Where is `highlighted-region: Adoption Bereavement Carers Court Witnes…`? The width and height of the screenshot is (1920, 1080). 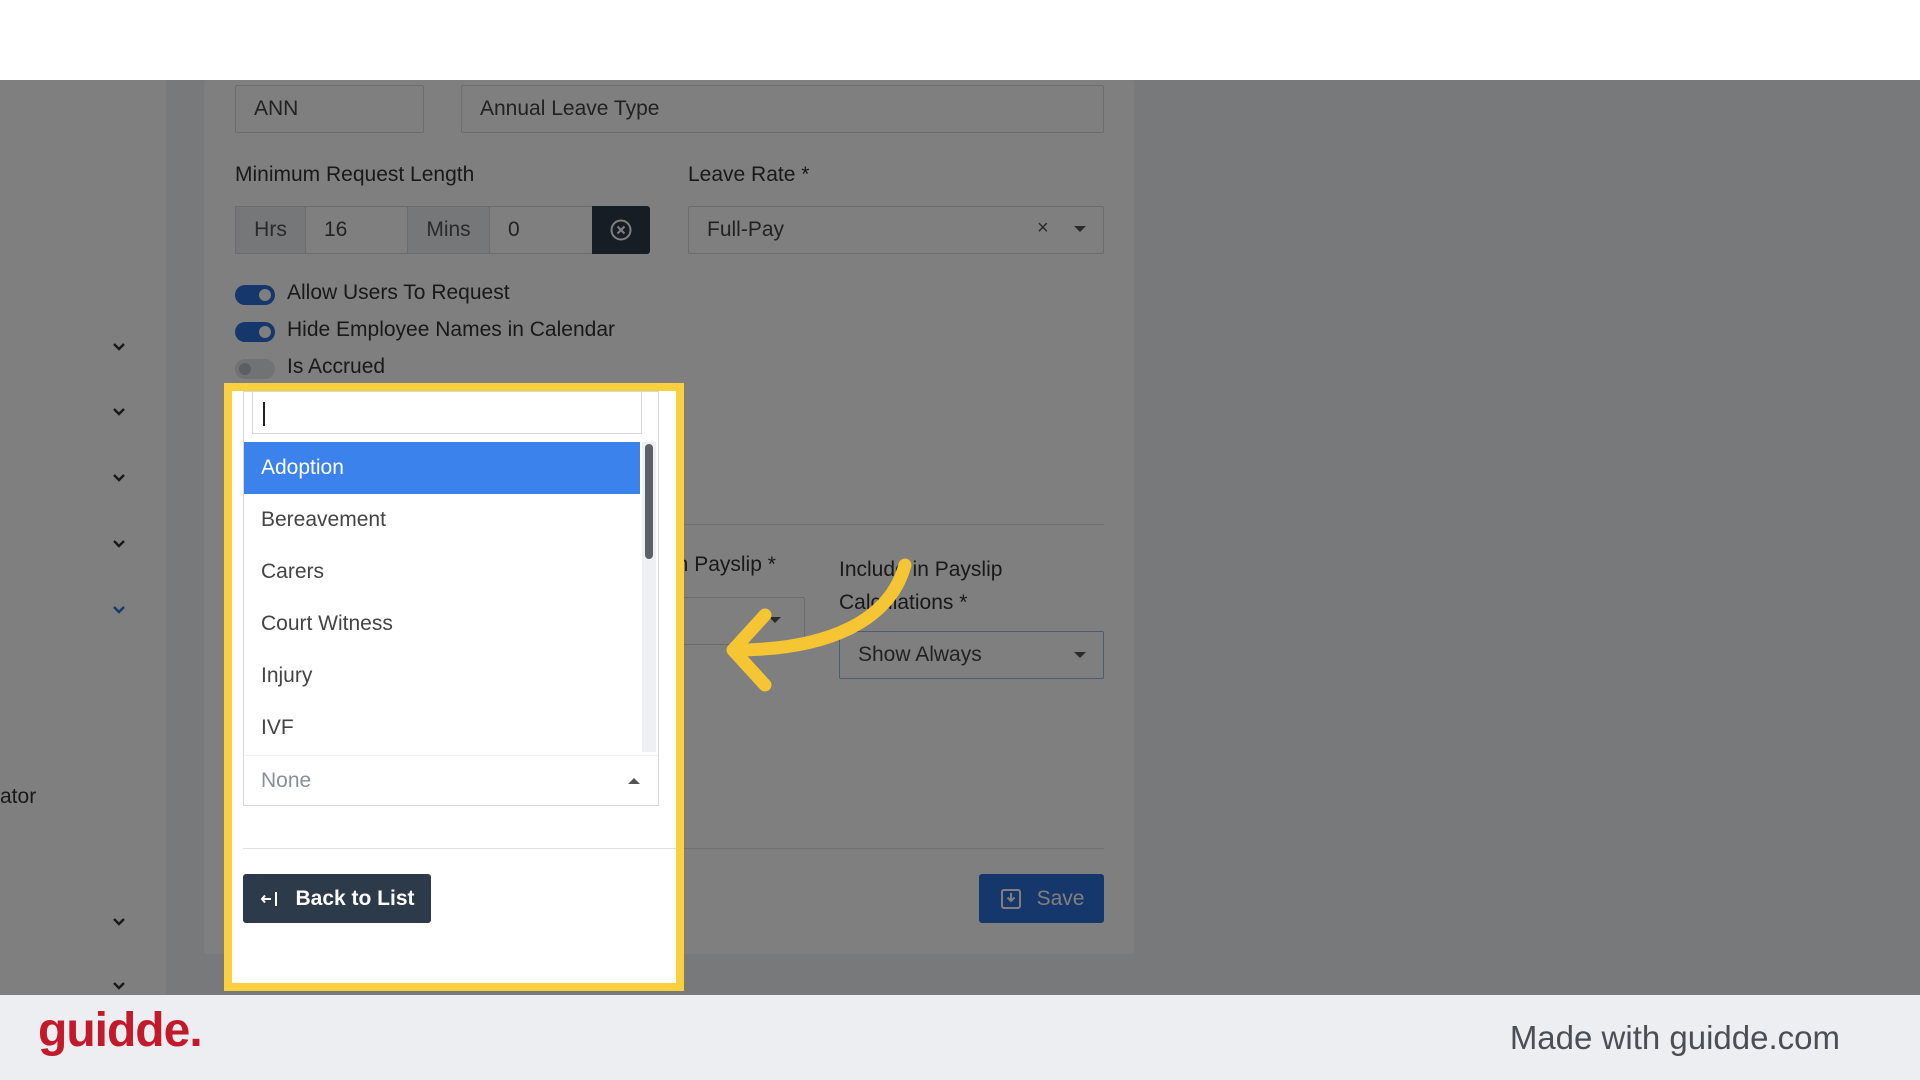
highlighted-region: Adoption Bereavement Carers Court Witnes… is located at coordinates (454, 687).